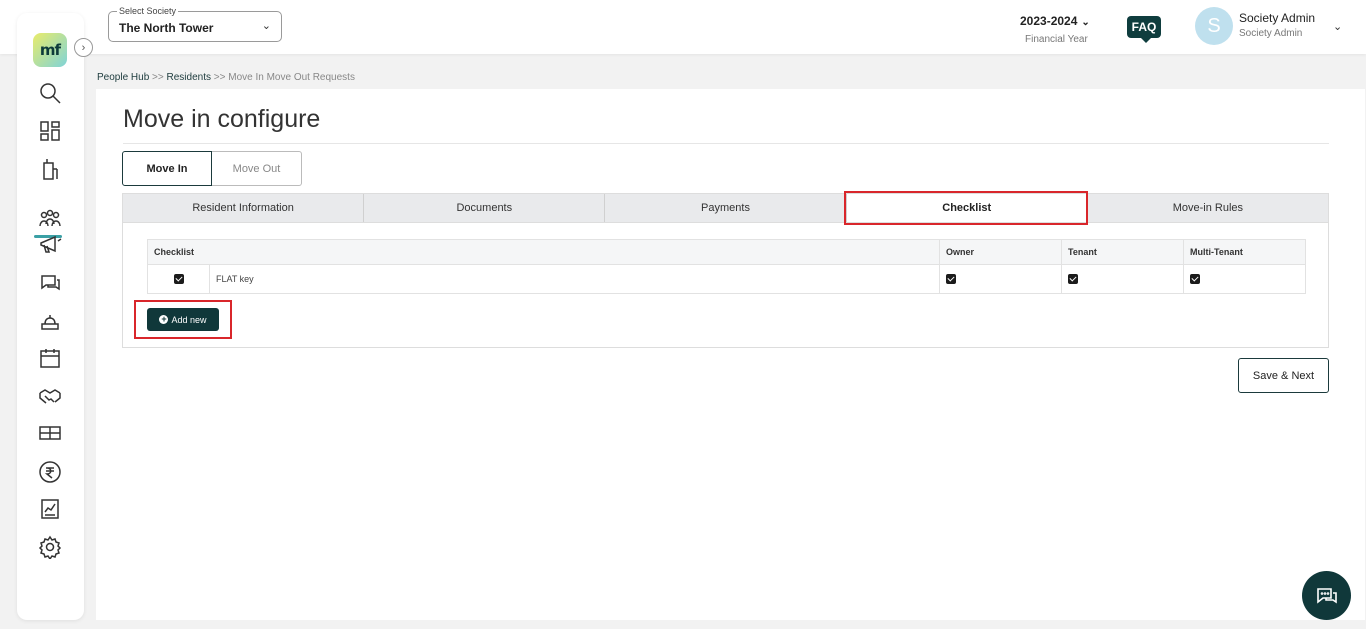  I want to click on service-icon, so click(50, 321).